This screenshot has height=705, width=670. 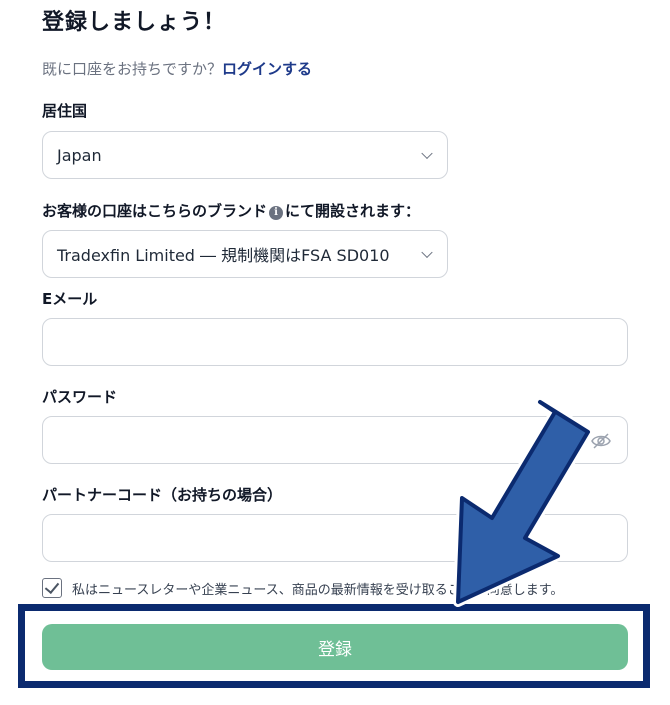 I want to click on page-title: 登録しましょう！, so click(x=134, y=22).